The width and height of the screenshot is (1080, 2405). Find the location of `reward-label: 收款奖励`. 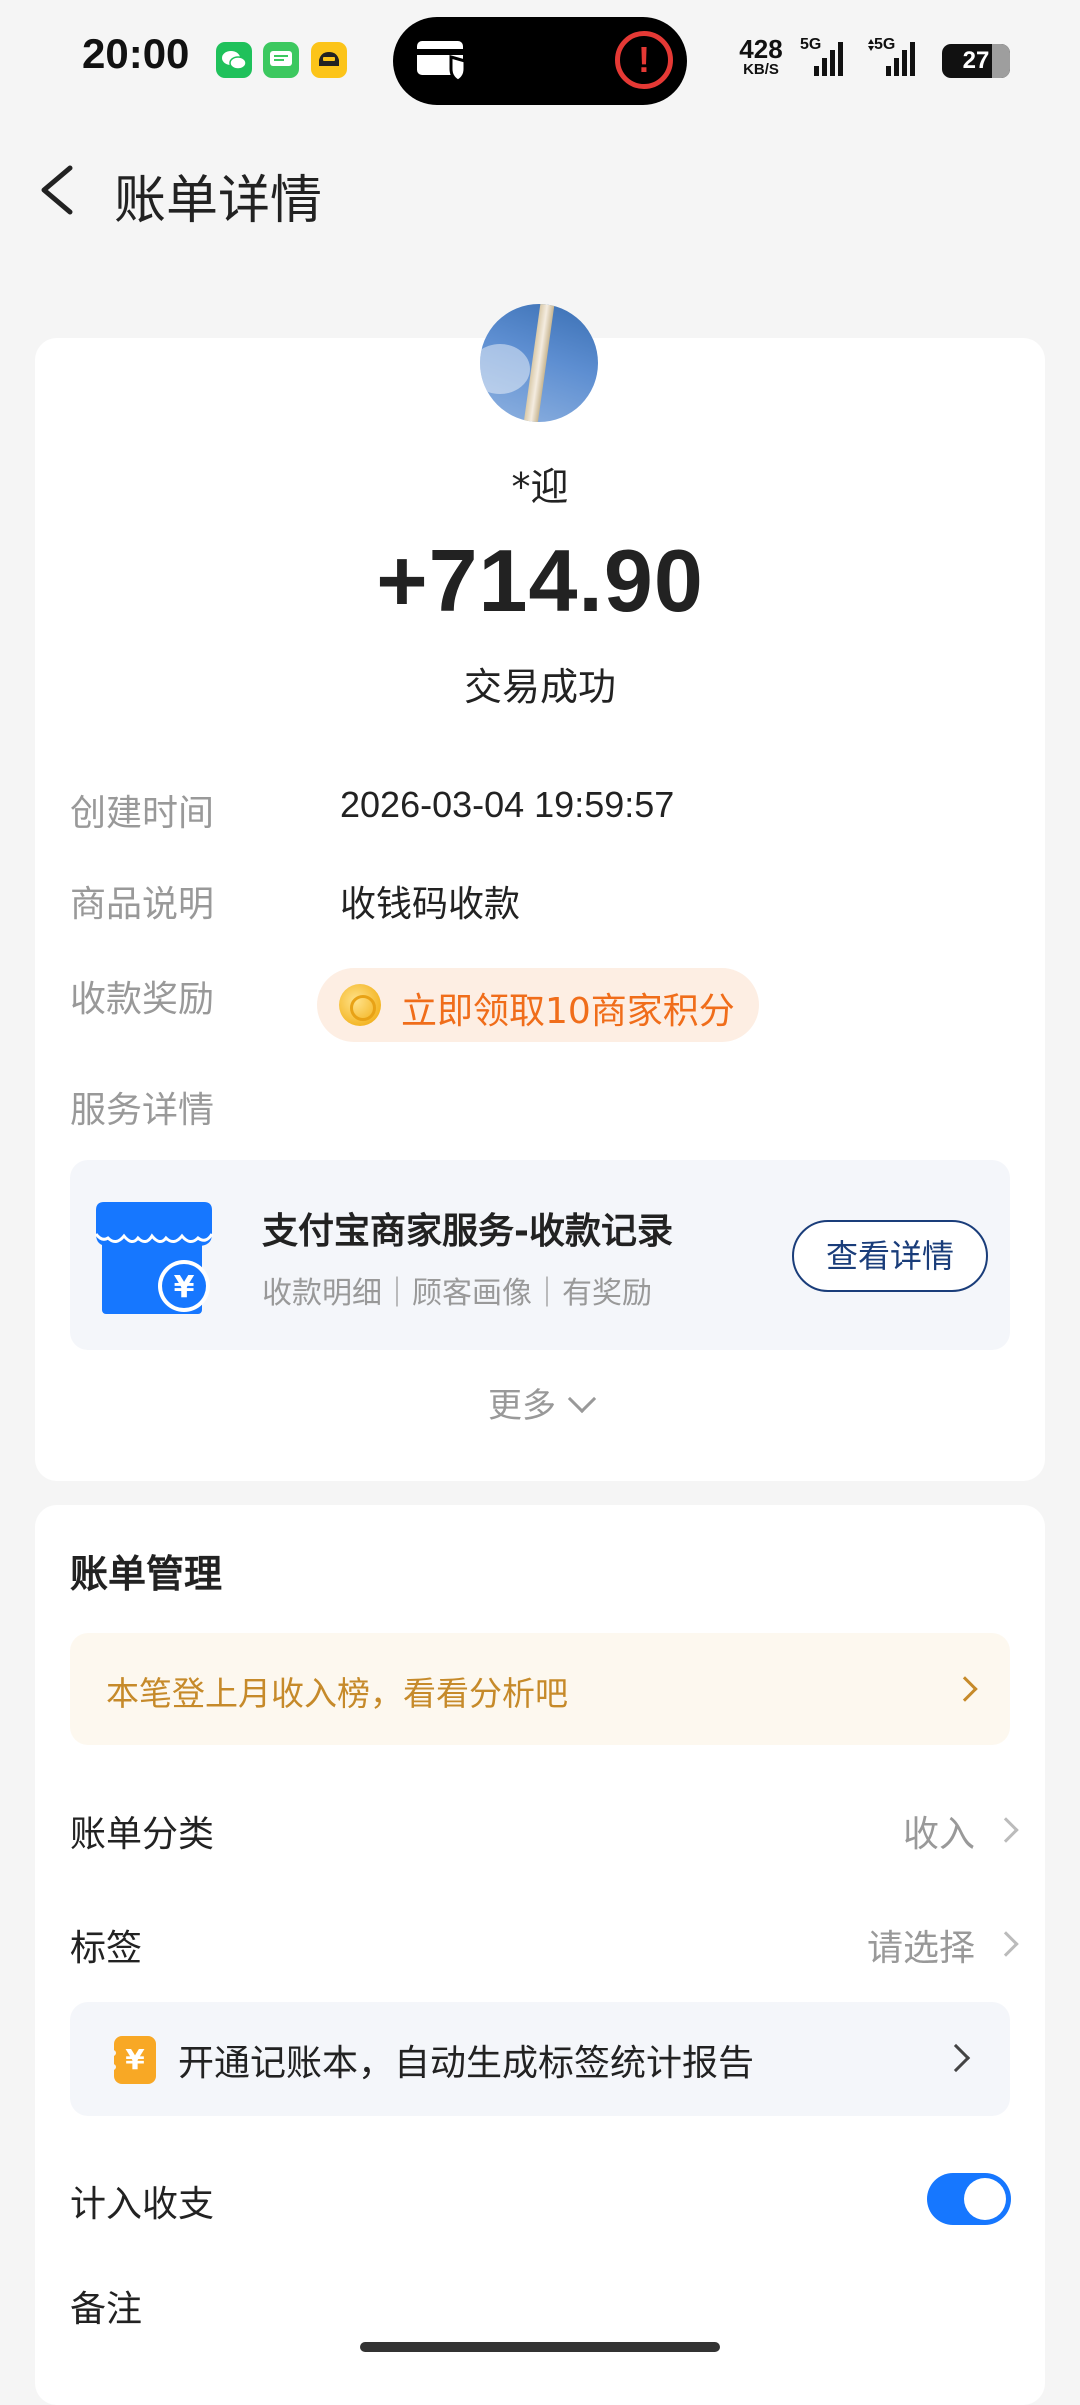

reward-label: 收款奖励 is located at coordinates (142, 999).